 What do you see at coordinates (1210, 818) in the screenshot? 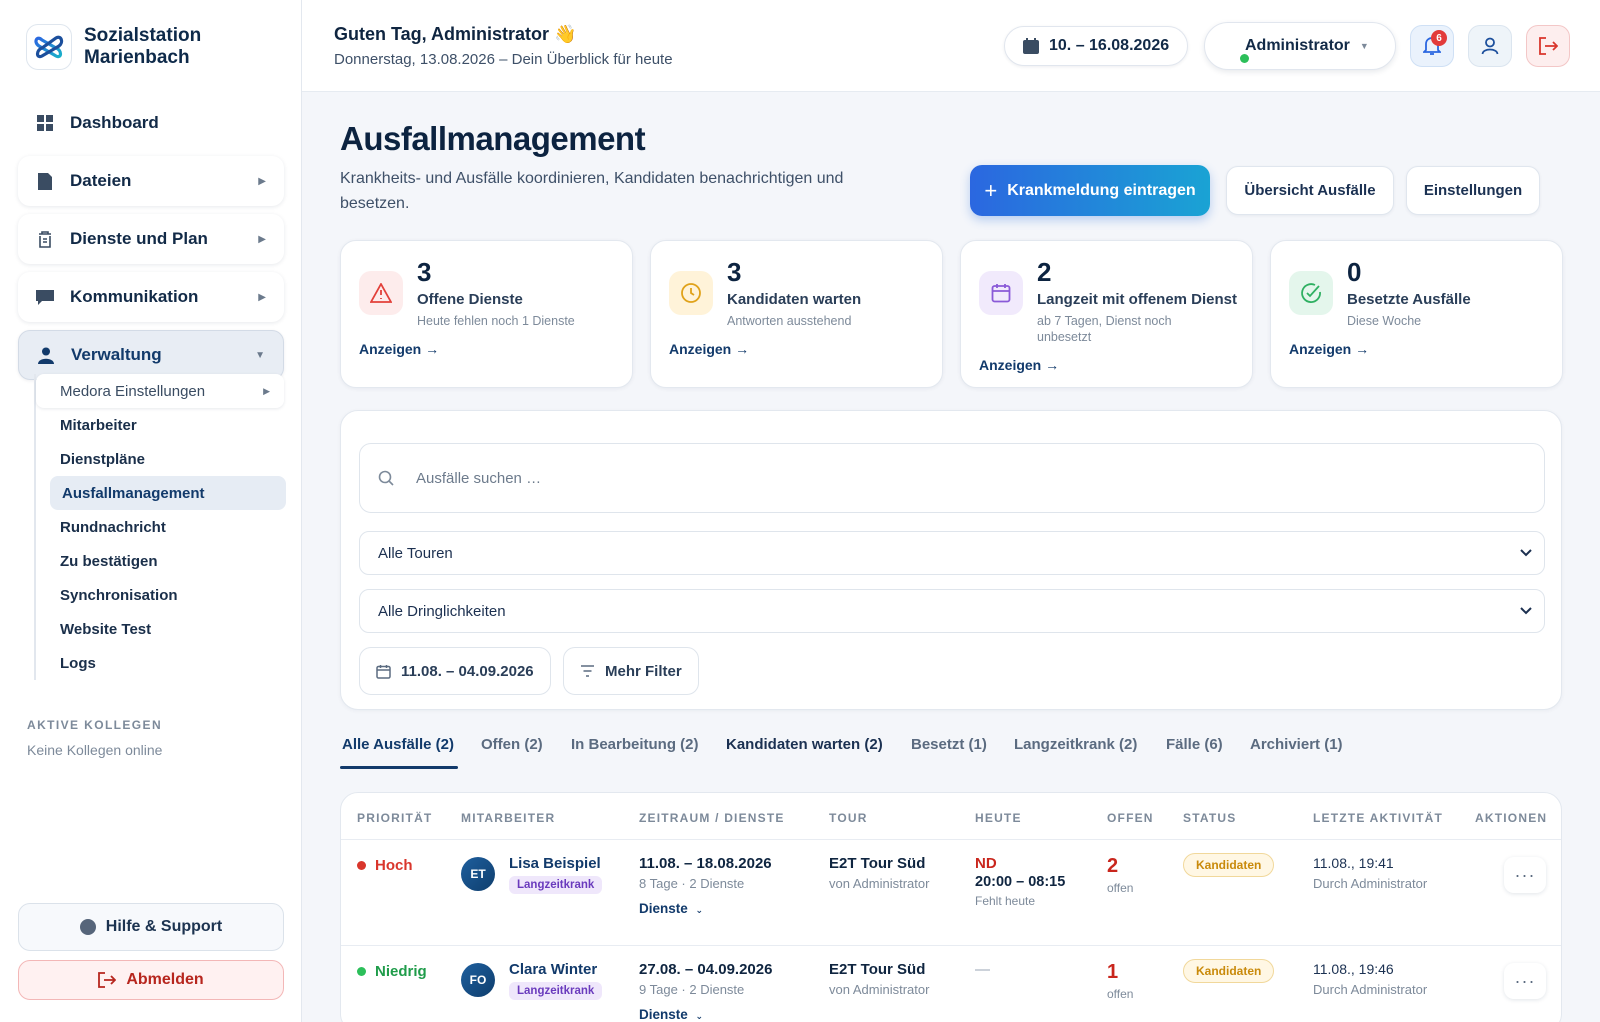
I see `column-header: STATUS` at bounding box center [1210, 818].